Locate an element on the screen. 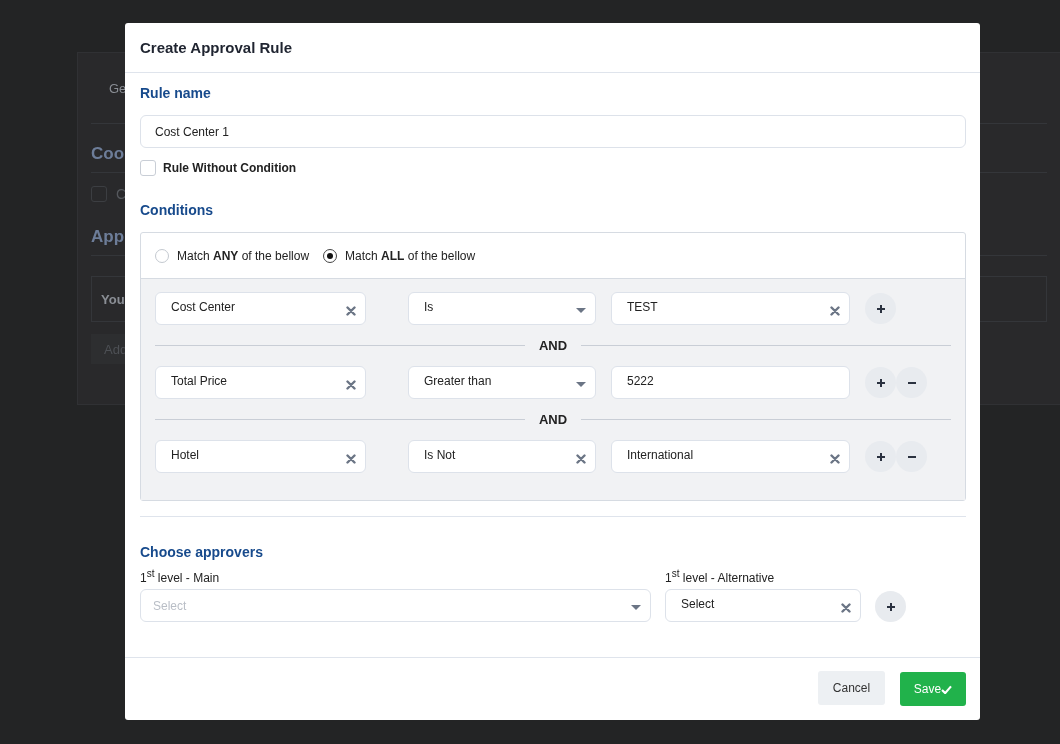 Image resolution: width=1060 pixels, height=744 pixels. select-field: Total Price is located at coordinates (260, 382).